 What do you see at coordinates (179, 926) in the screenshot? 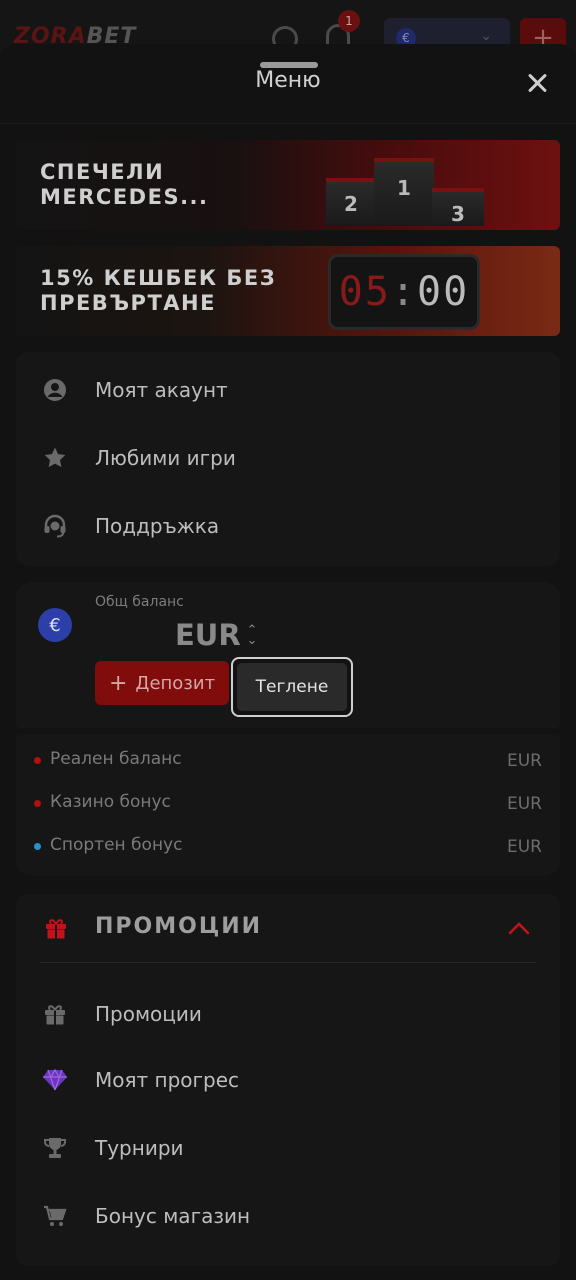
I see `promotions-title: ПРОМОЦИИ` at bounding box center [179, 926].